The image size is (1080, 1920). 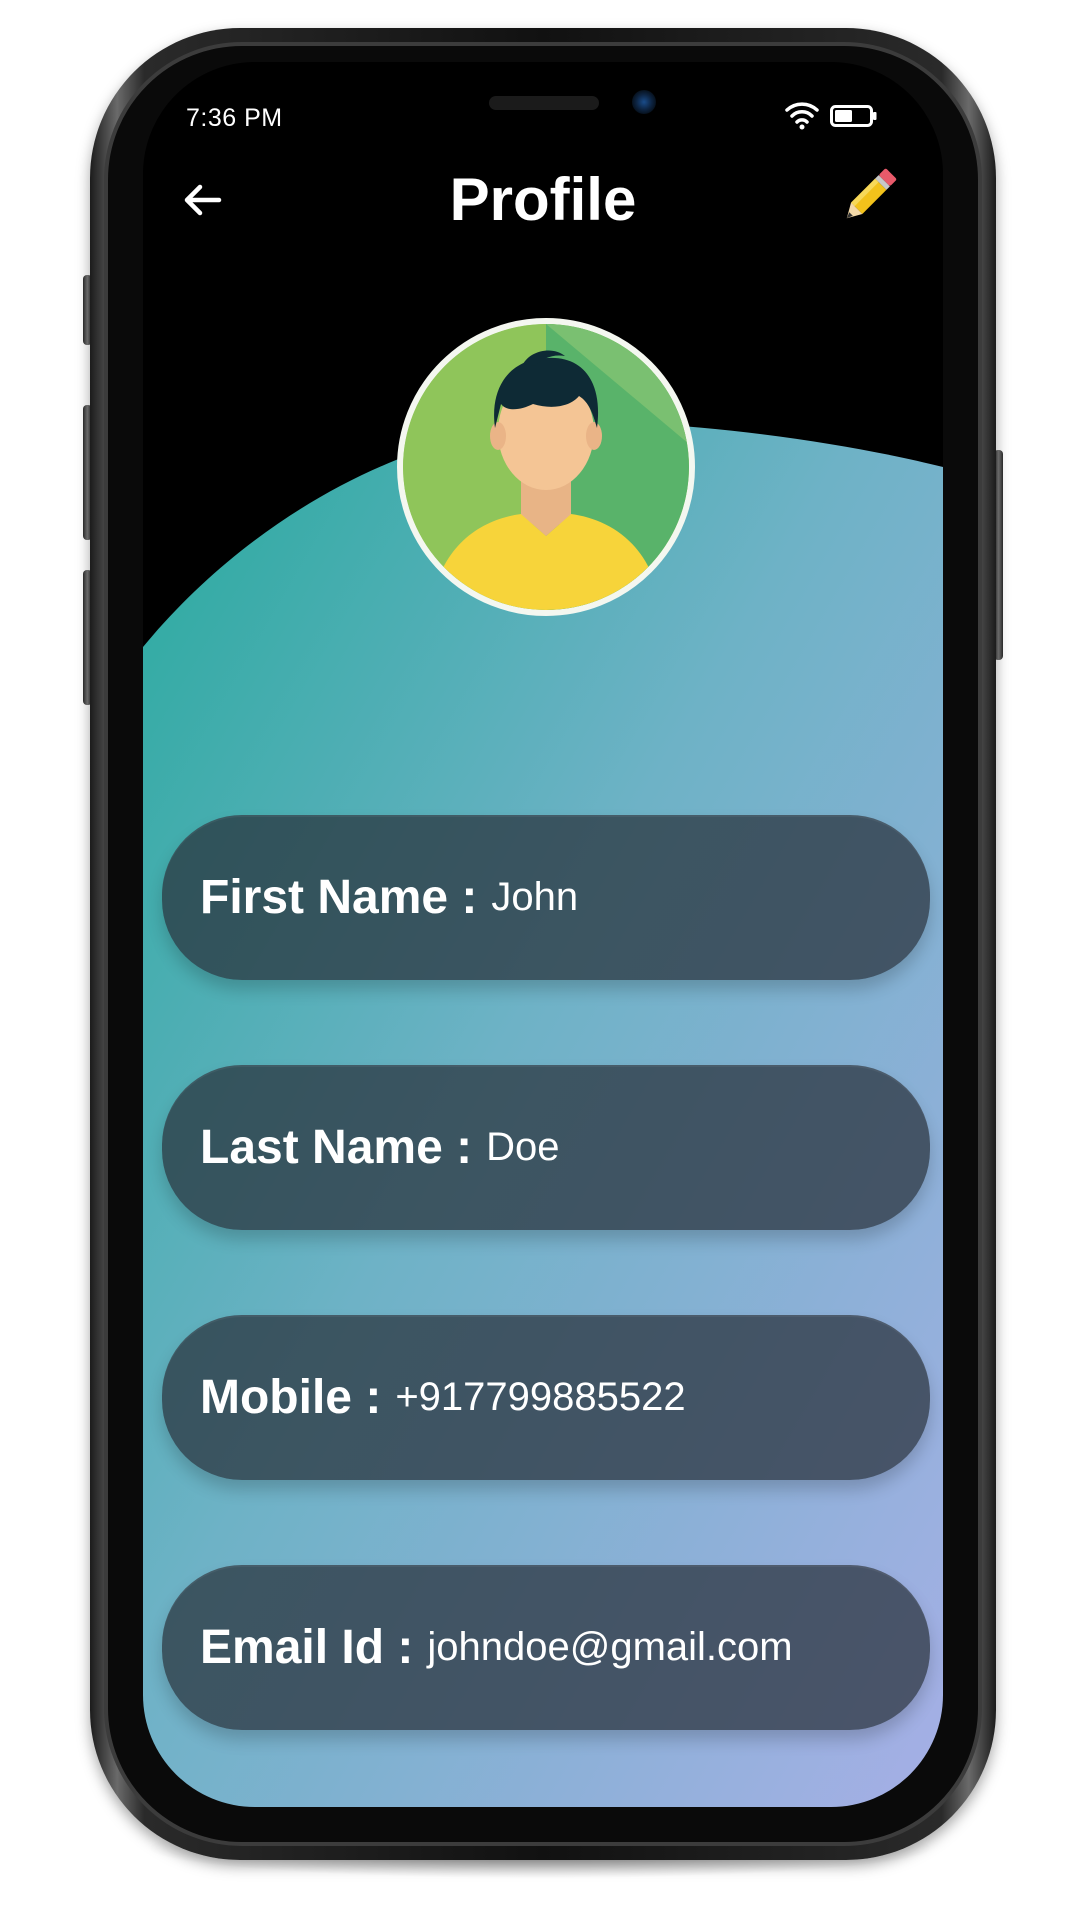 What do you see at coordinates (336, 1147) in the screenshot?
I see `last-name-label: Last Name :` at bounding box center [336, 1147].